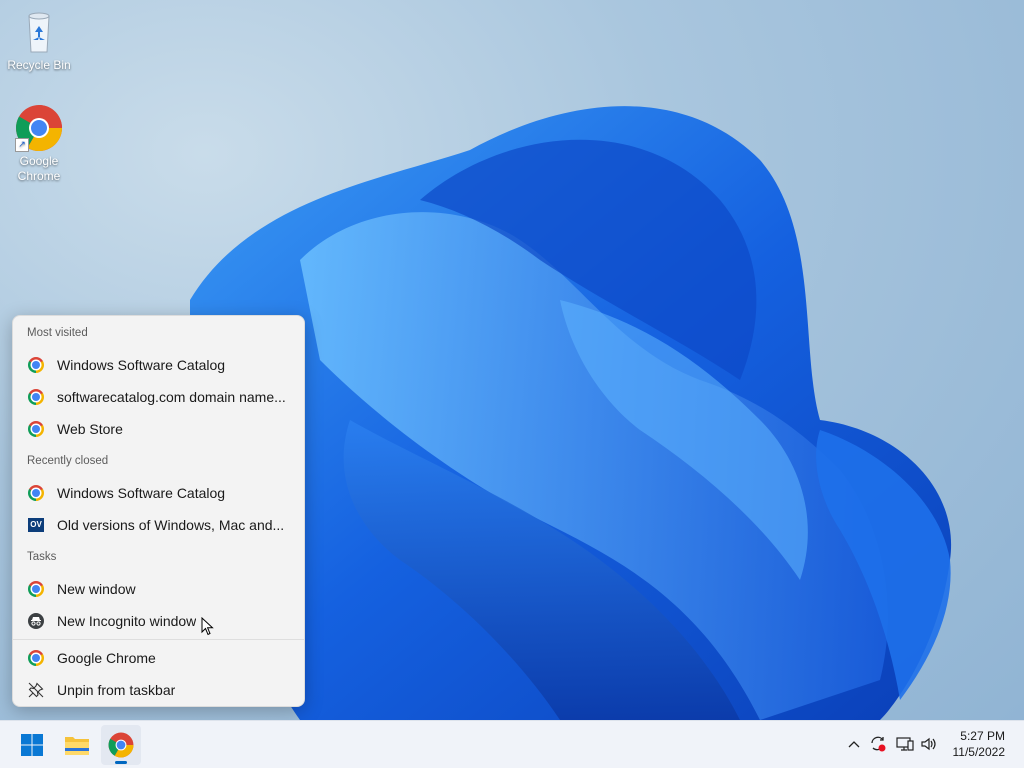  Describe the element at coordinates (116, 690) in the screenshot. I see `jumplist-item-label: Unpin from taskbar` at that location.